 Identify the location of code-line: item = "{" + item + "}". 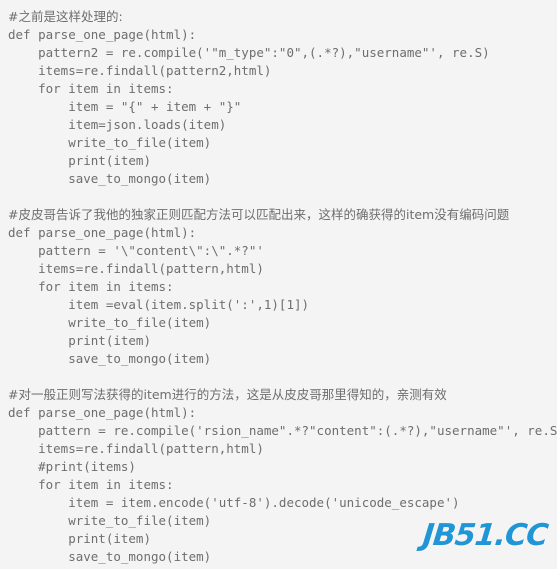
(125, 106).